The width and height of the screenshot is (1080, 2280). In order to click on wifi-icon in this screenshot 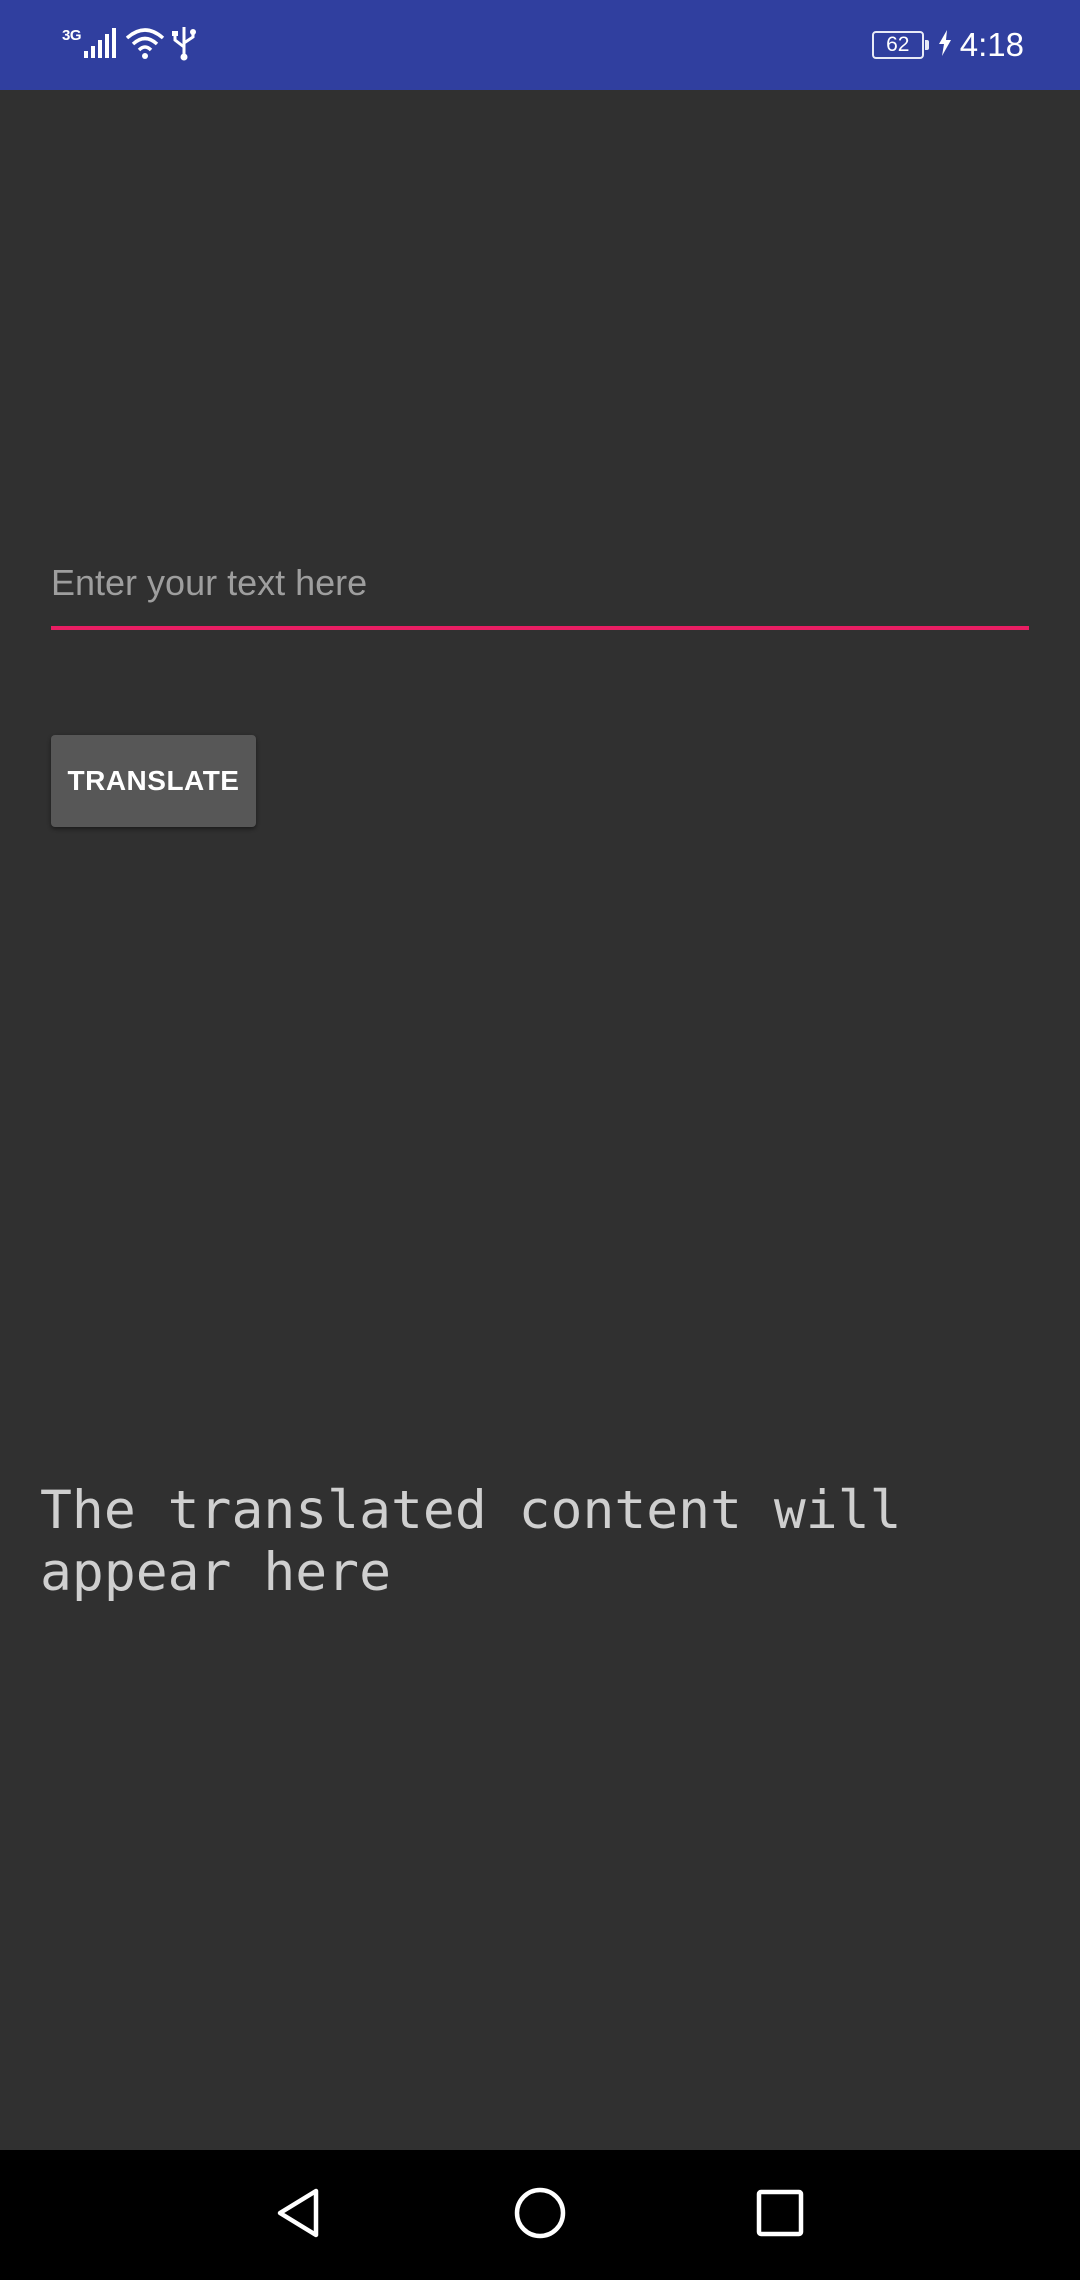, I will do `click(145, 45)`.